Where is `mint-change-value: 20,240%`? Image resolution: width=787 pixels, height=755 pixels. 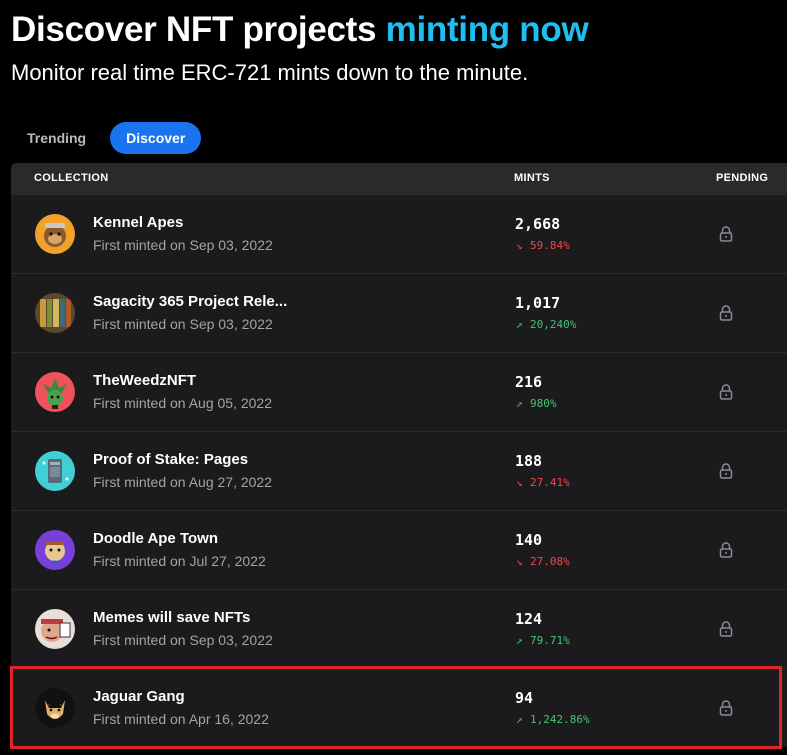
mint-change-value: 20,240% is located at coordinates (553, 324).